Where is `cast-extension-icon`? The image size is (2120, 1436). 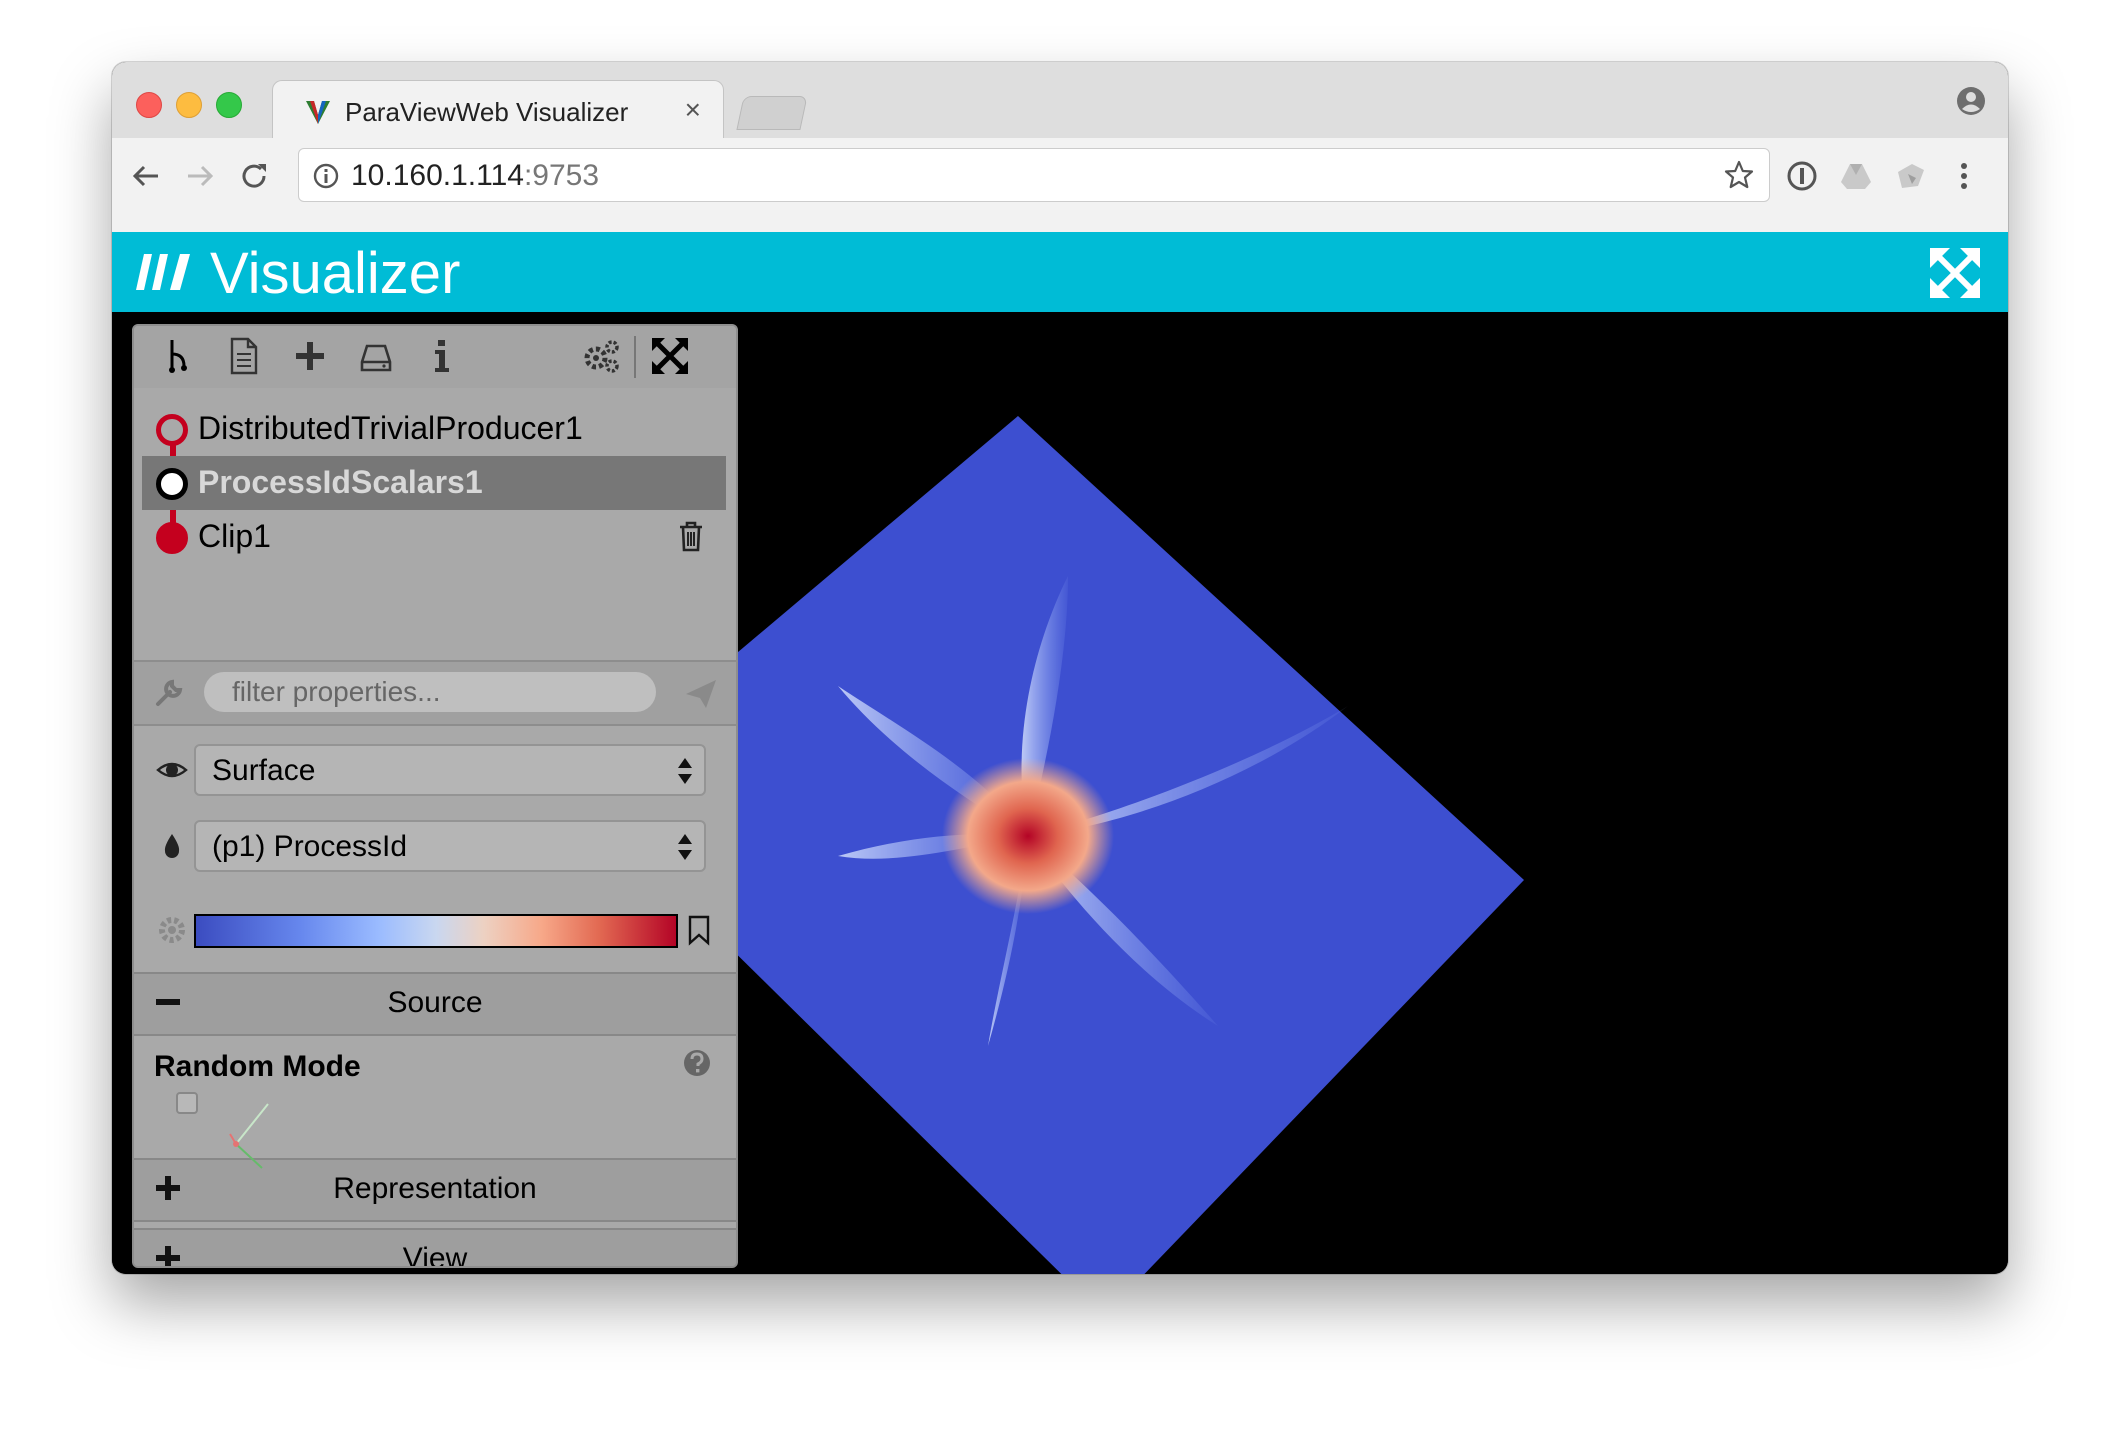 cast-extension-icon is located at coordinates (1910, 176).